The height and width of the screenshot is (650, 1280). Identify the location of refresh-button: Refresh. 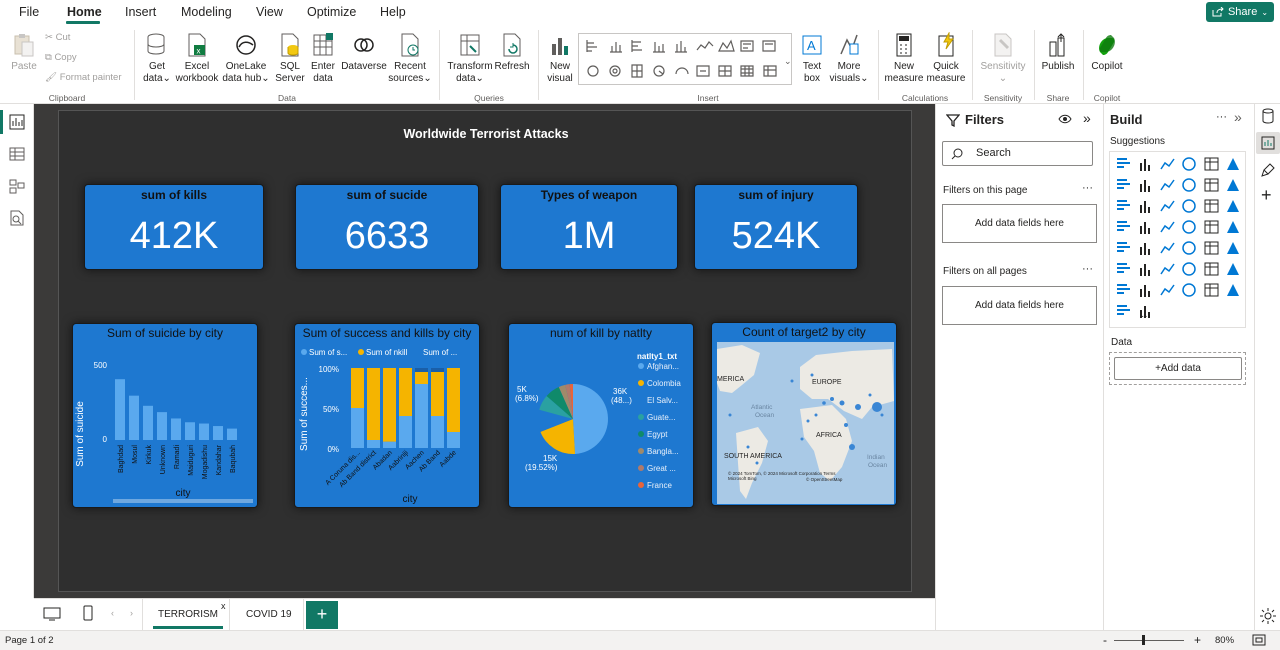
(512, 52).